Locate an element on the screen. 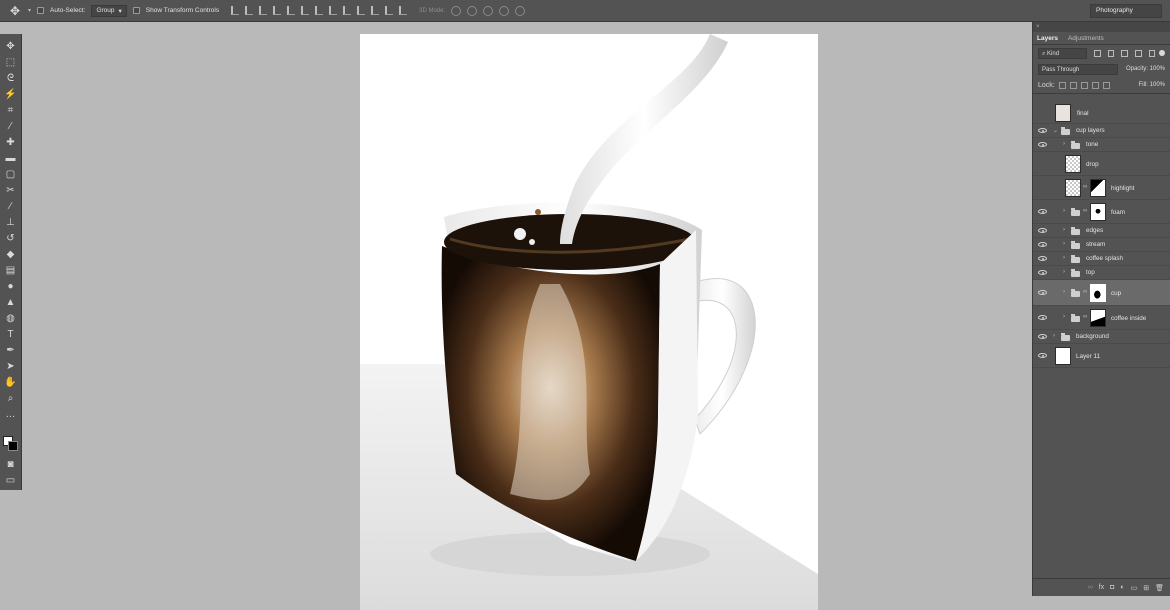 Image resolution: width=1170 pixels, height=610 pixels. distribute-right-icon is located at coordinates (389, 10).